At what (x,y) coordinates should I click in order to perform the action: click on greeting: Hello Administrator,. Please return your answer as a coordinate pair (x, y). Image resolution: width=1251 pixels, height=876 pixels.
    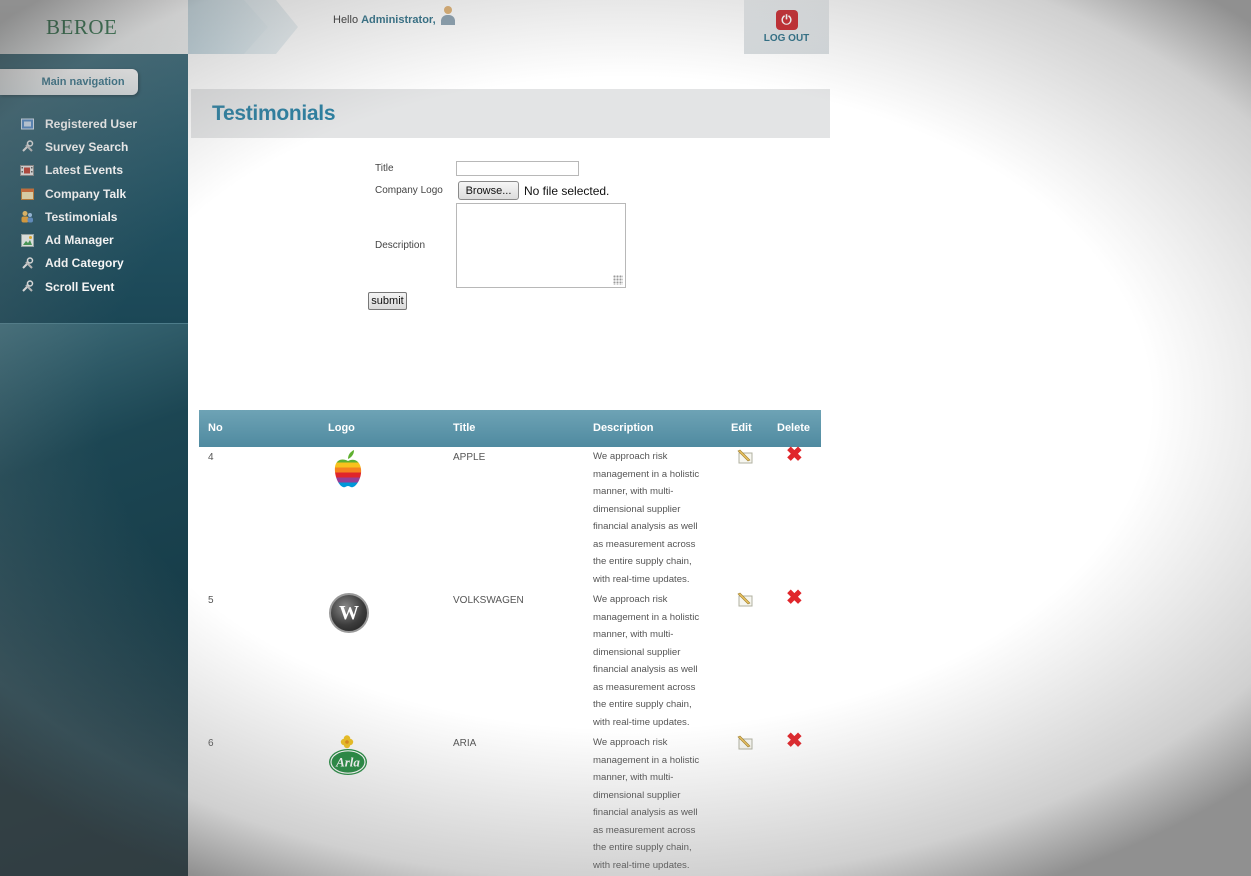
    Looking at the image, I should click on (395, 16).